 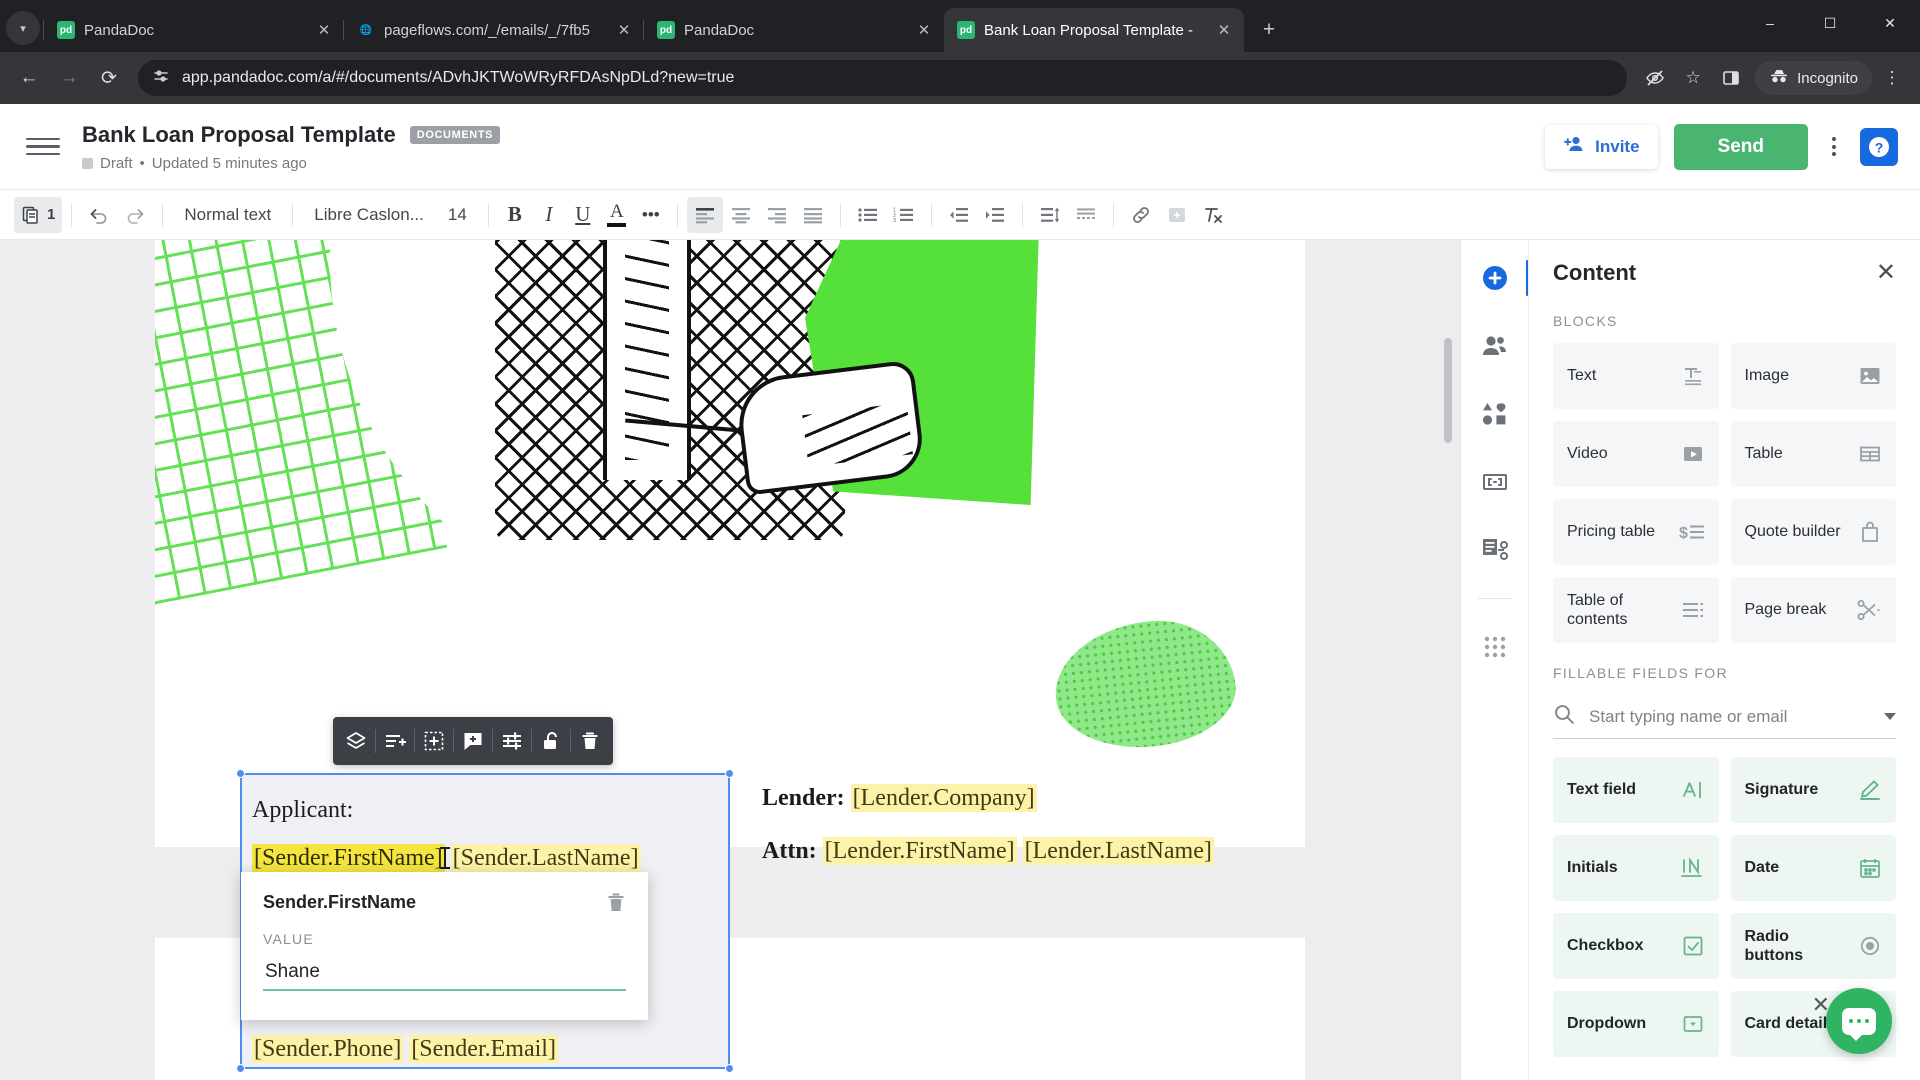 I want to click on more-formatting-icon: •••, so click(x=651, y=215).